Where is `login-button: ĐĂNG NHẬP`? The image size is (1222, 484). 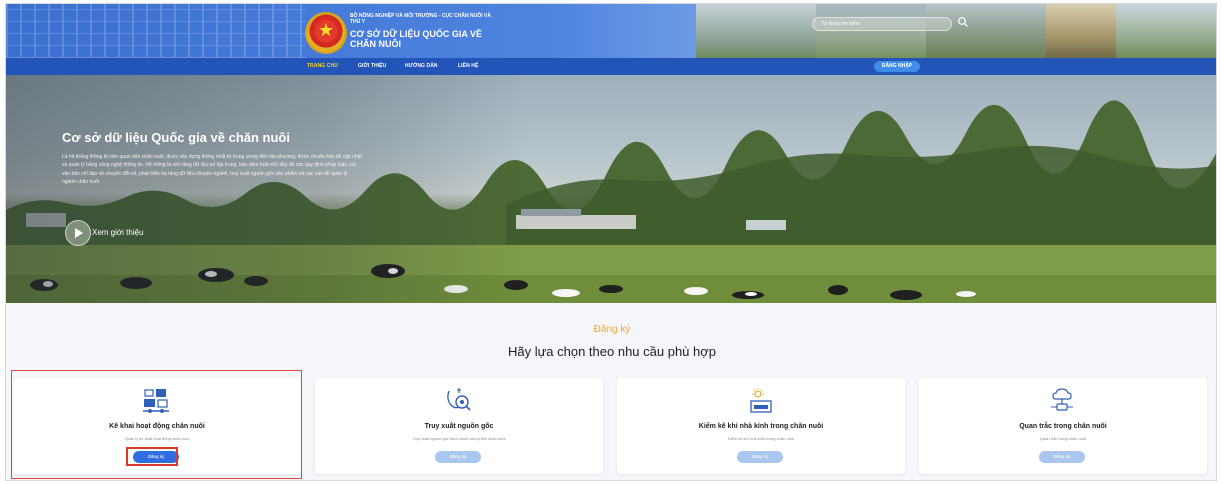 login-button: ĐĂNG NHẬP is located at coordinates (897, 66).